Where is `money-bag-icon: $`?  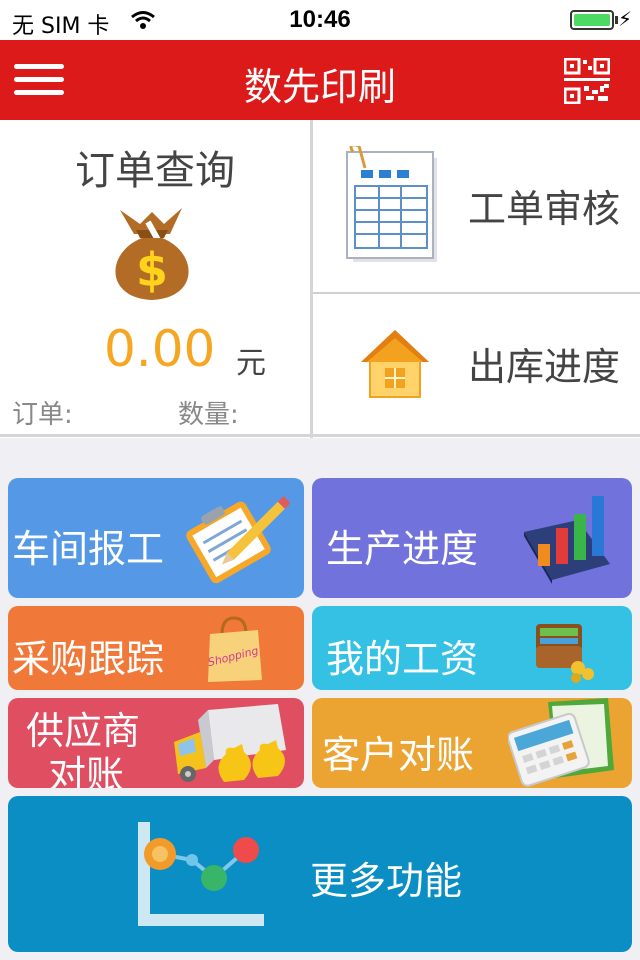 money-bag-icon: $ is located at coordinates (152, 254).